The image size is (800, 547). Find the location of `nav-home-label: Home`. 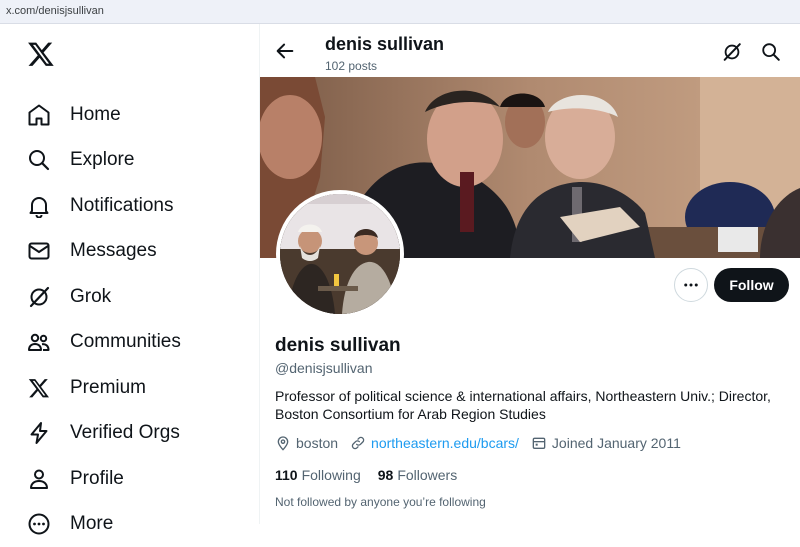

nav-home-label: Home is located at coordinates (95, 115).